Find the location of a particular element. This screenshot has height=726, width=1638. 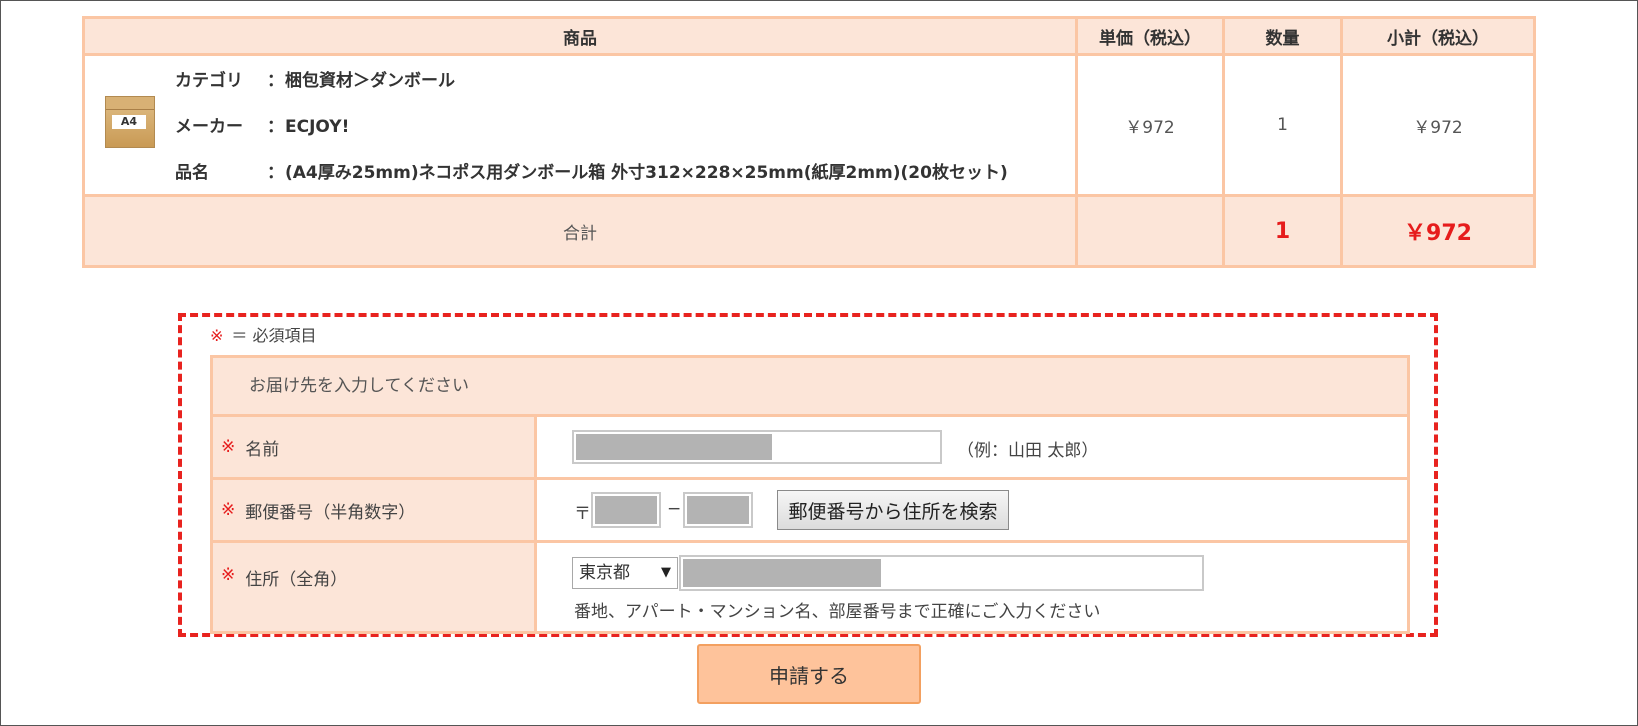

name-key: 品名 is located at coordinates (192, 173).